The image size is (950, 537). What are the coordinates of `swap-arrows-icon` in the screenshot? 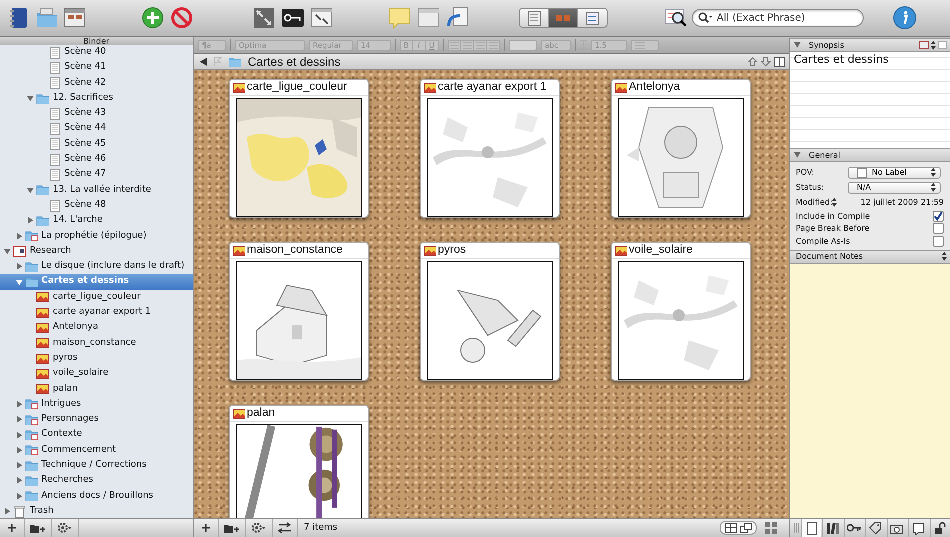 It's located at (285, 528).